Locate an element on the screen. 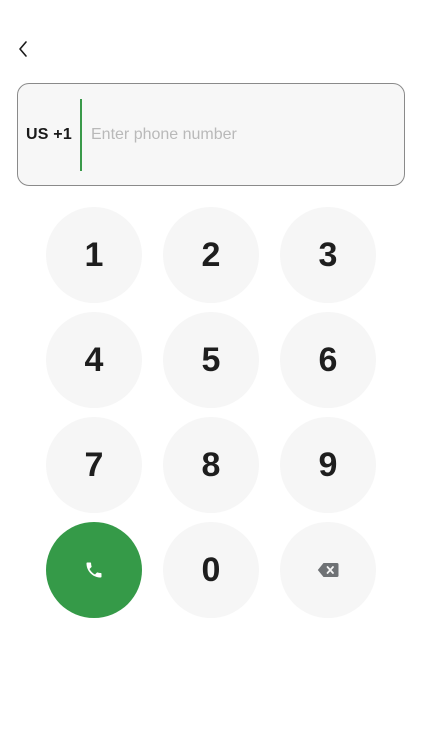 This screenshot has height=750, width=422. chevron-left-icon is located at coordinates (23, 49).